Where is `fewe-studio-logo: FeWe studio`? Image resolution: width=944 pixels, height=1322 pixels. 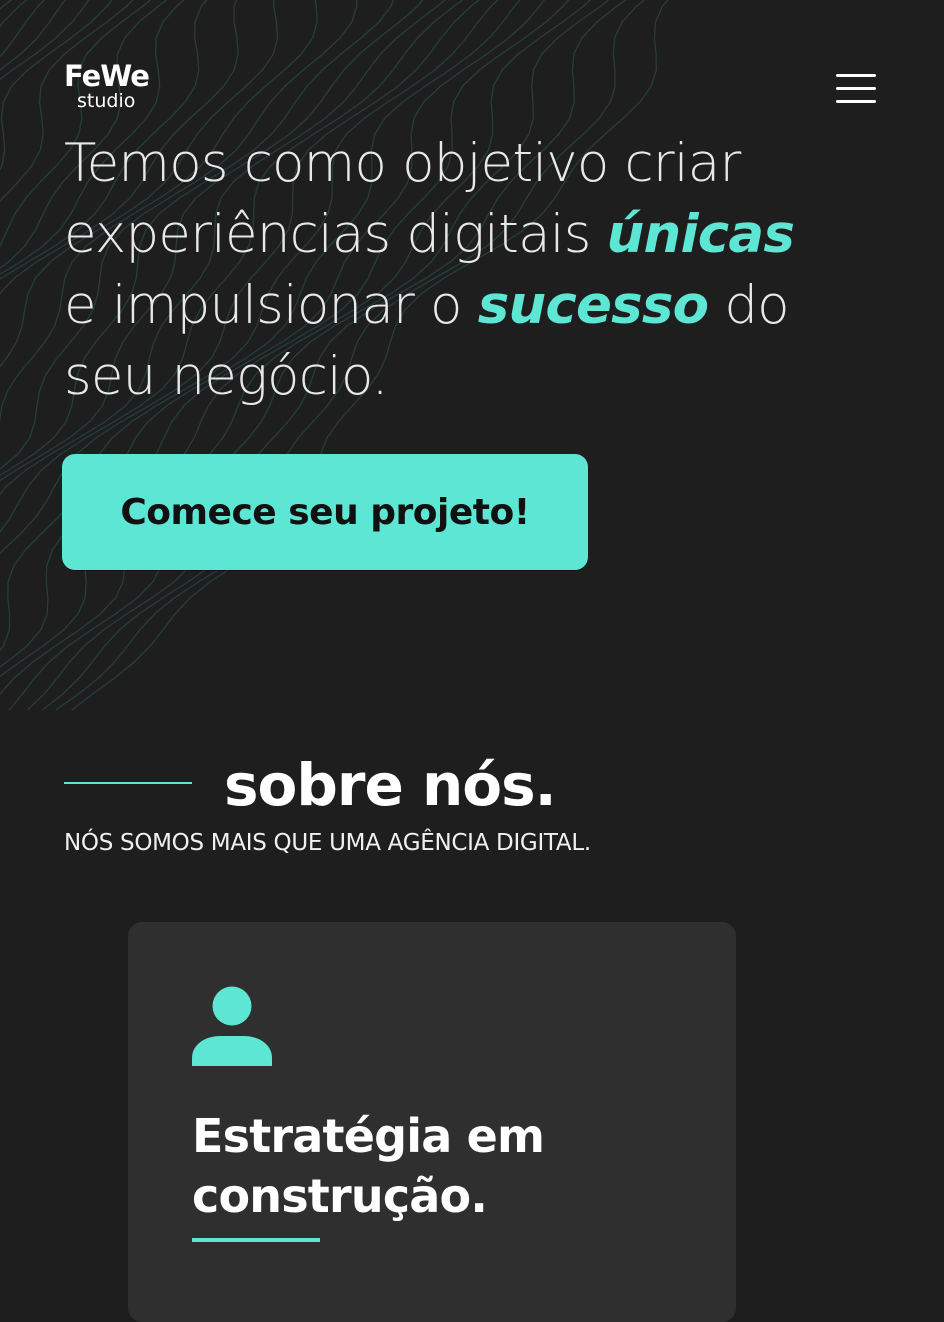
fewe-studio-logo: FeWe studio is located at coordinates (119, 88).